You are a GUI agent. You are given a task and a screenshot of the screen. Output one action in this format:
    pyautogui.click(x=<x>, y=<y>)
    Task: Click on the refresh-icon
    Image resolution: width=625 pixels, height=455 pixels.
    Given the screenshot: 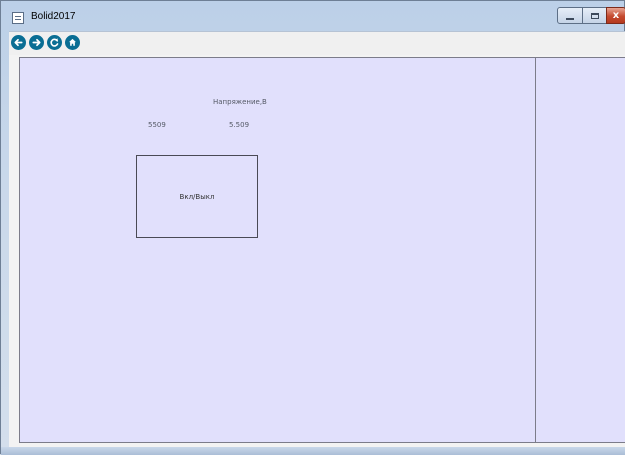 What is the action you would take?
    pyautogui.click(x=54, y=42)
    